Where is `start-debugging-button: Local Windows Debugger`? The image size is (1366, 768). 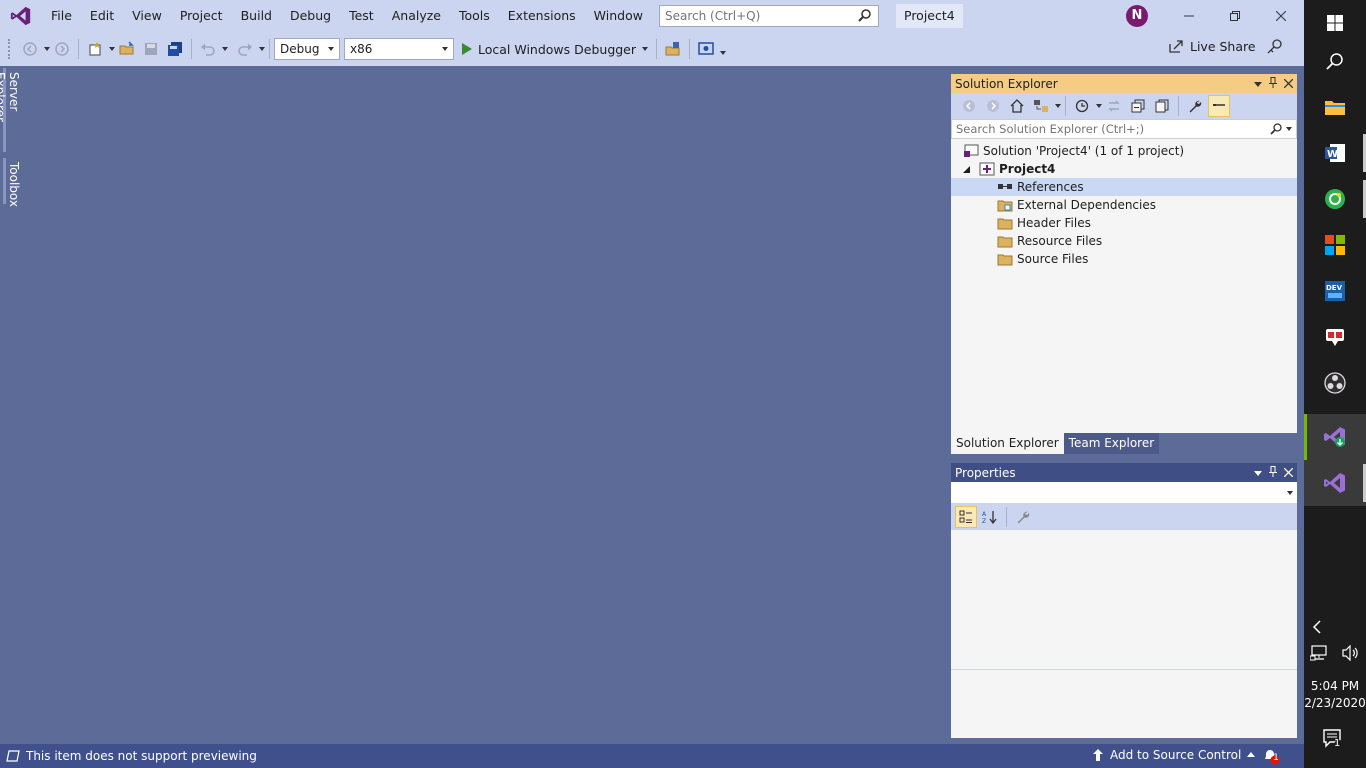
start-debugging-button: Local Windows Debugger is located at coordinates (555, 49).